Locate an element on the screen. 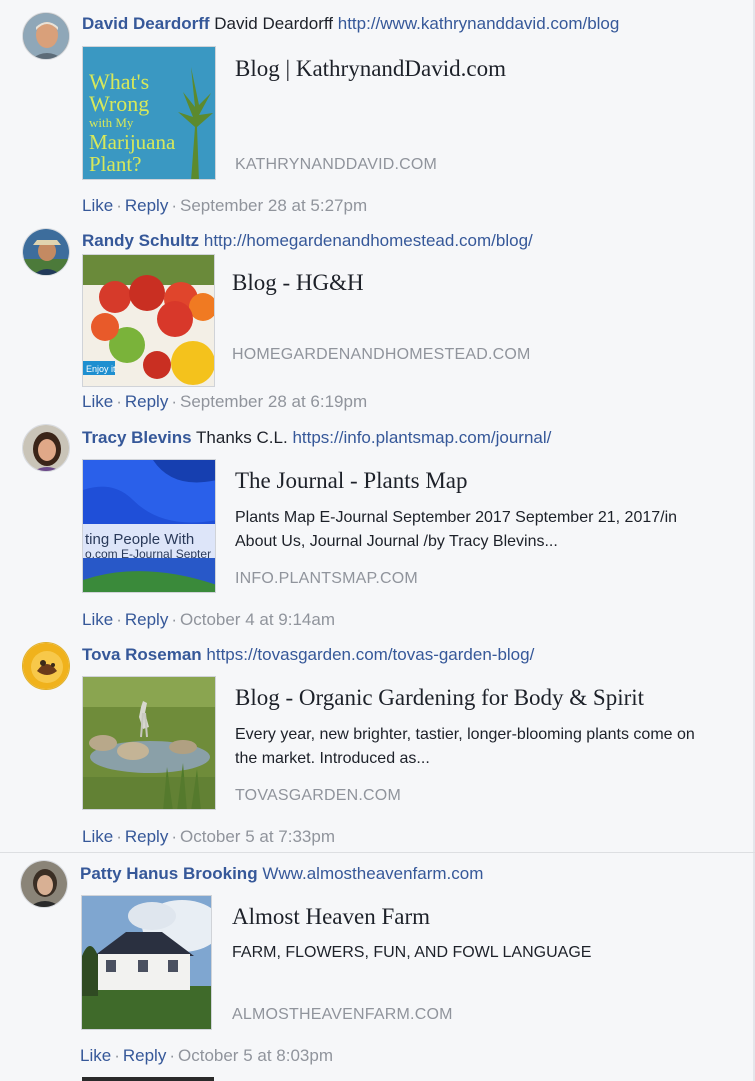  link-preview-domain: ALMOSTHEAVENFARM.COM is located at coordinates (342, 1014).